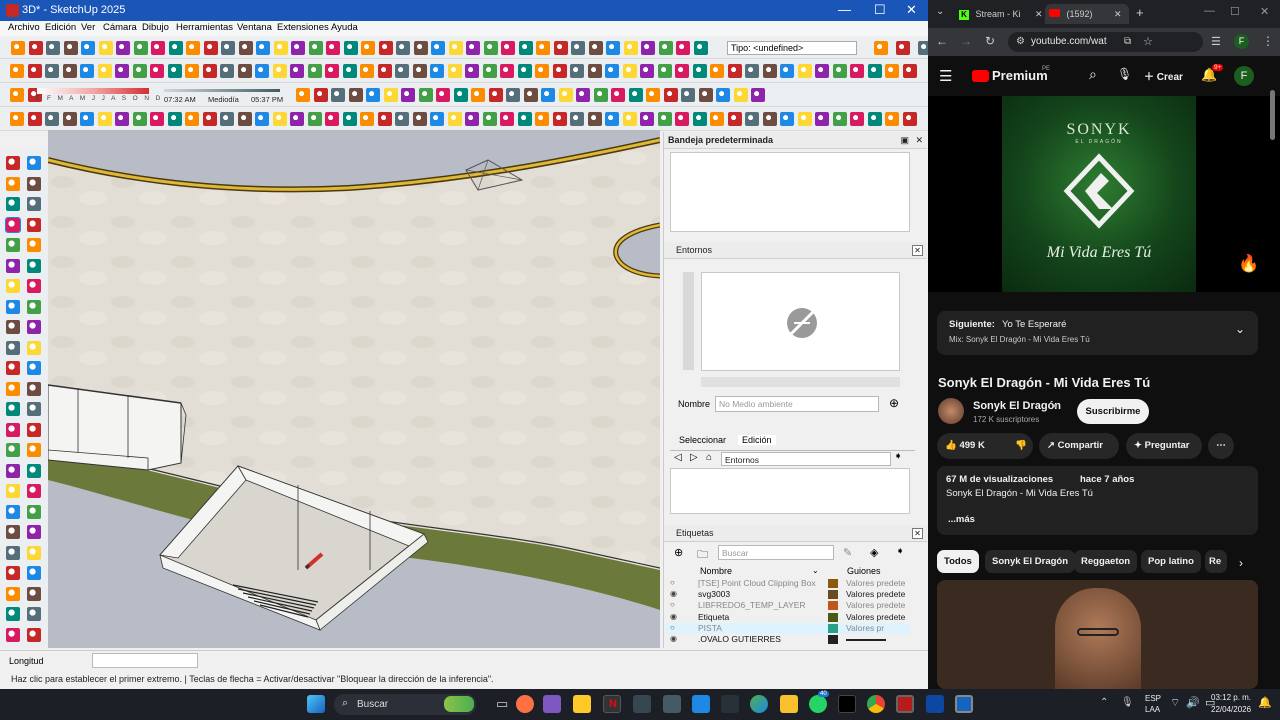 Image resolution: width=1280 pixels, height=720 pixels. What do you see at coordinates (800, 382) in the screenshot?
I see `entornos-horizontal-slider` at bounding box center [800, 382].